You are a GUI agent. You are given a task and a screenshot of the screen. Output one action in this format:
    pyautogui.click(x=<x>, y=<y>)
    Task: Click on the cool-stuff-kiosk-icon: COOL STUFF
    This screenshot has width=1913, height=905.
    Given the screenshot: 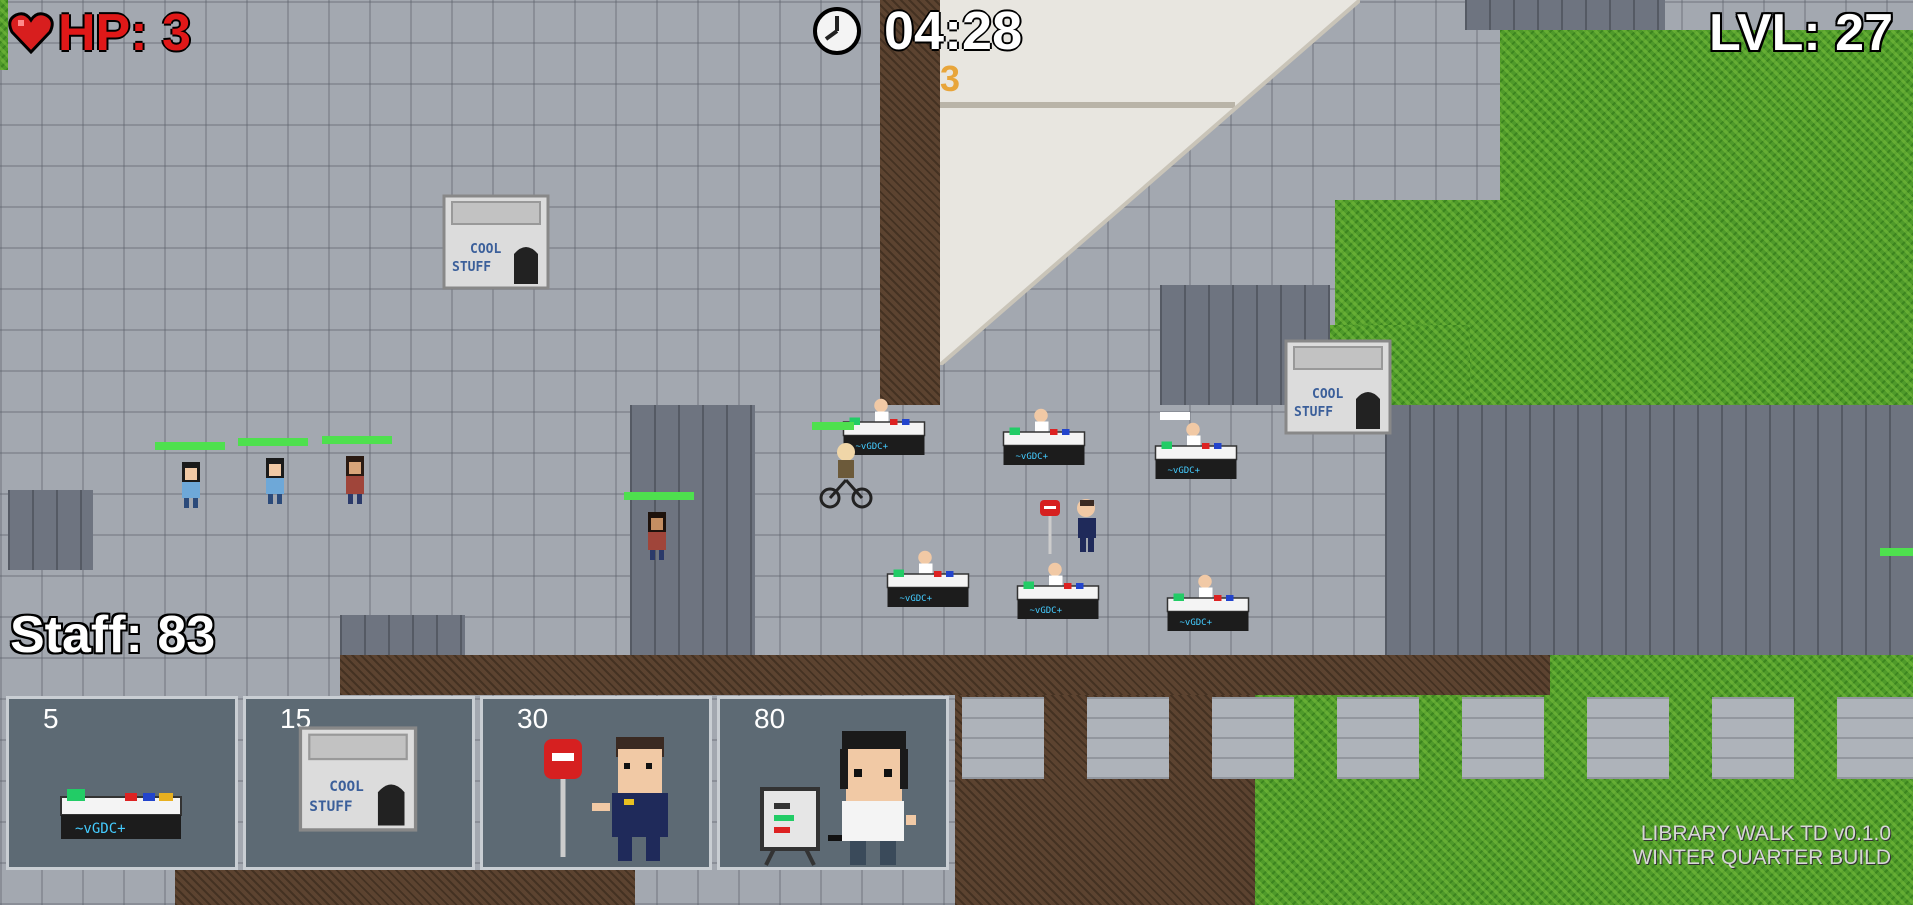 What is the action you would take?
    pyautogui.click(x=358, y=779)
    